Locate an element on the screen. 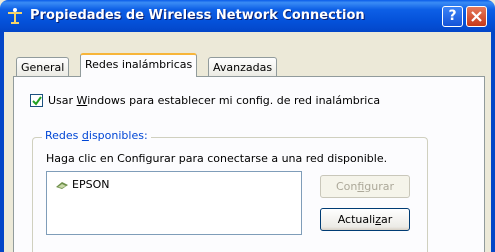 The height and width of the screenshot is (252, 495). network-list: EPSON is located at coordinates (174, 203).